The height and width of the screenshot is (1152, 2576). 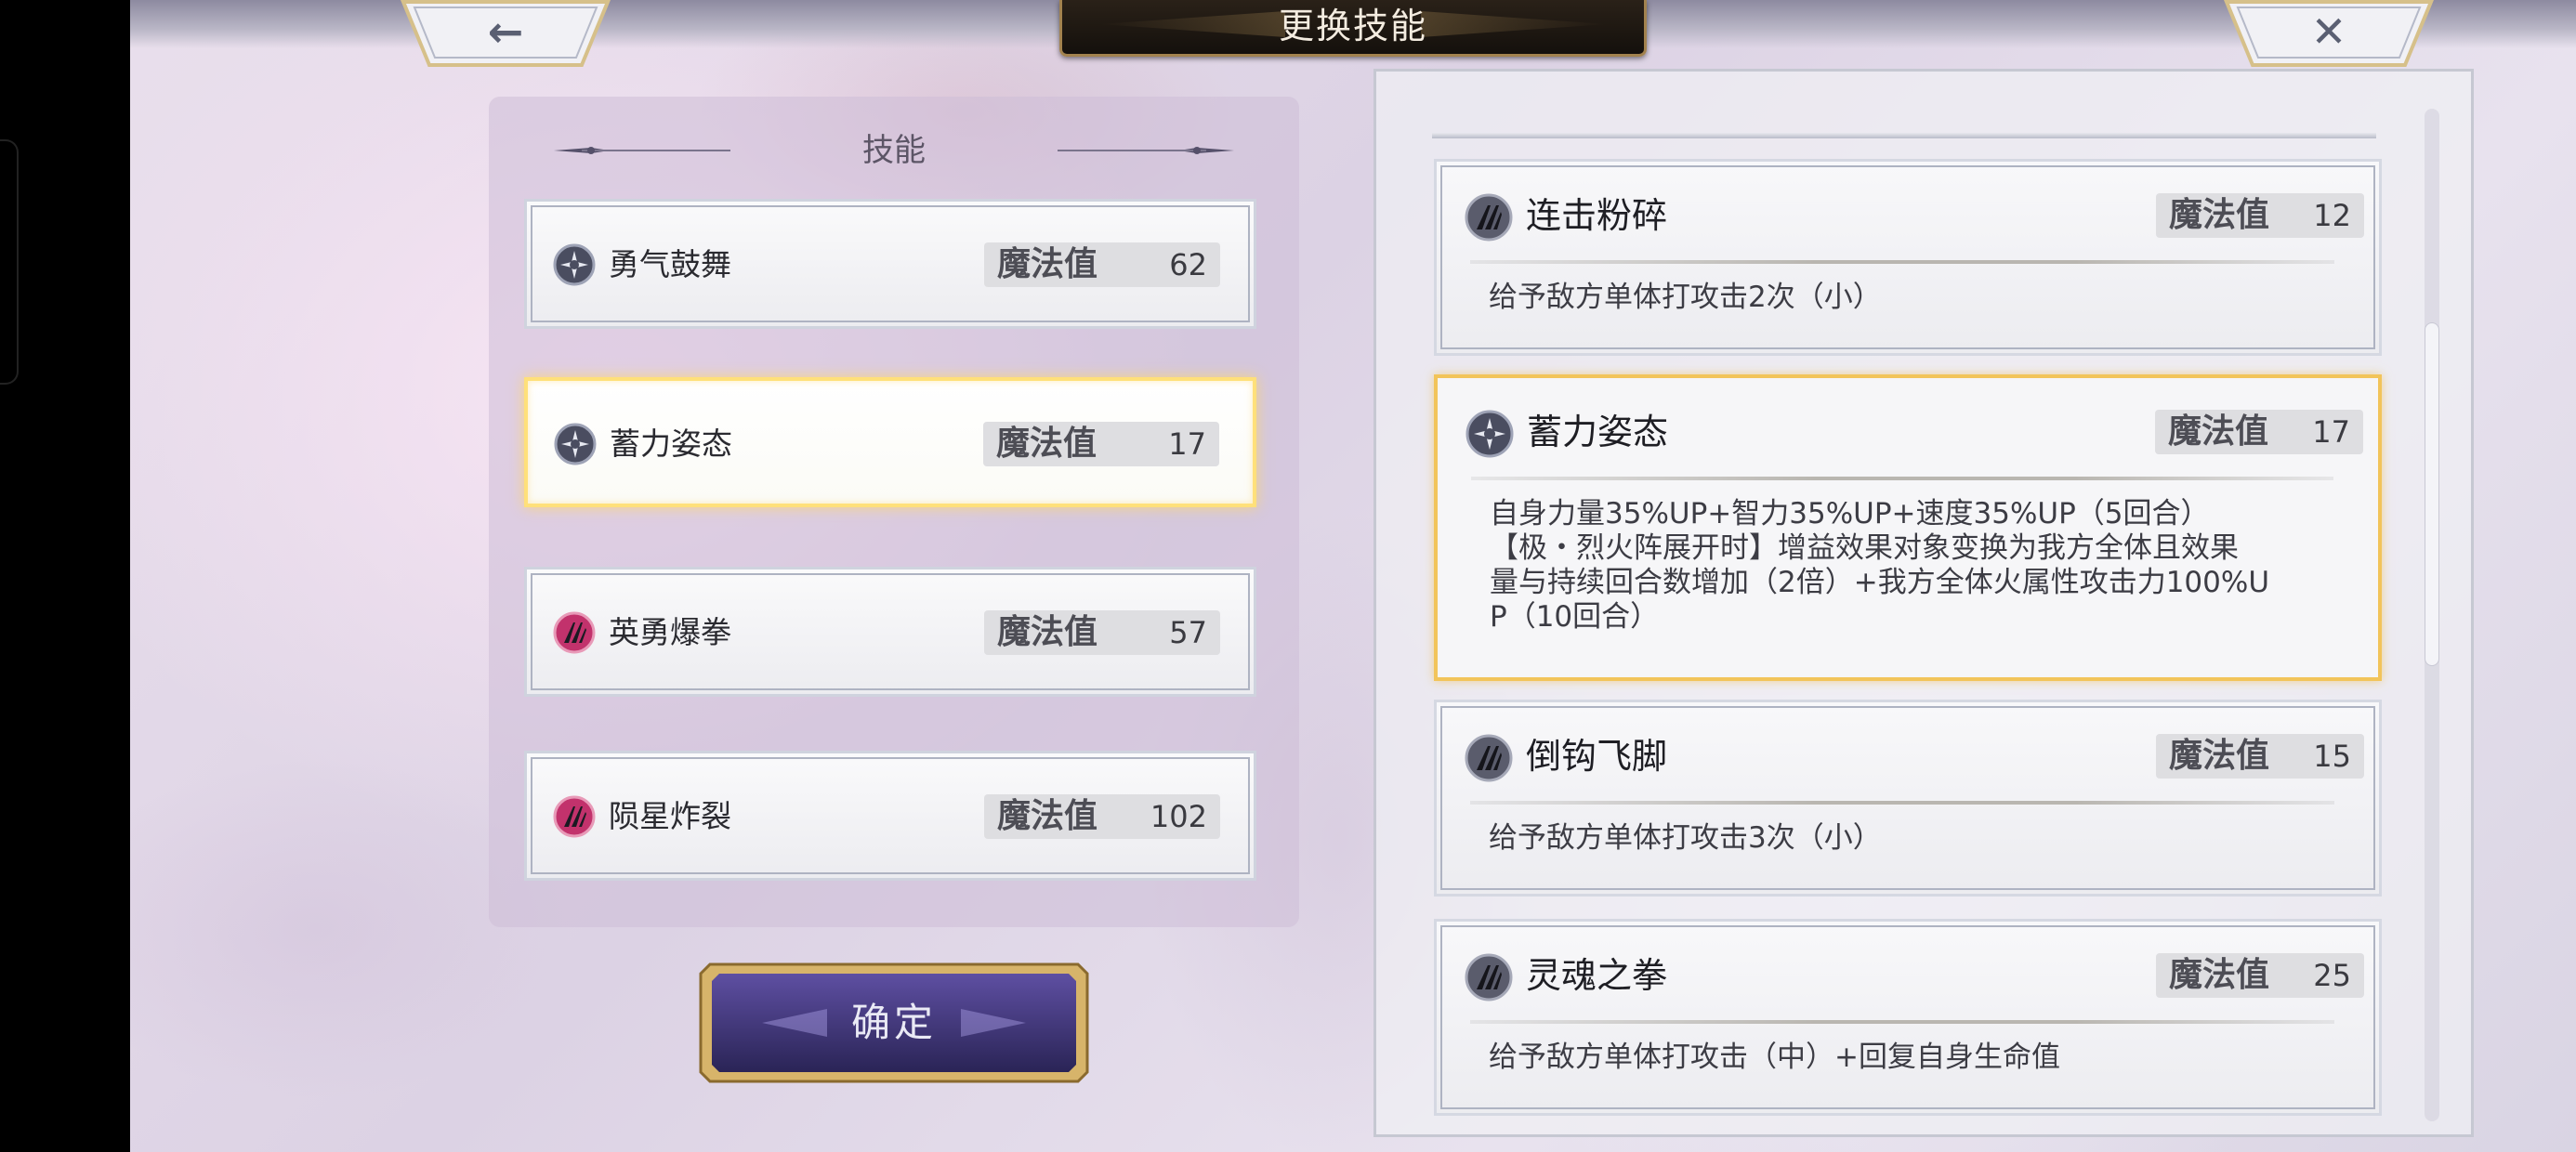 I want to click on skill-name: 倒钩飞脚, so click(x=1597, y=756).